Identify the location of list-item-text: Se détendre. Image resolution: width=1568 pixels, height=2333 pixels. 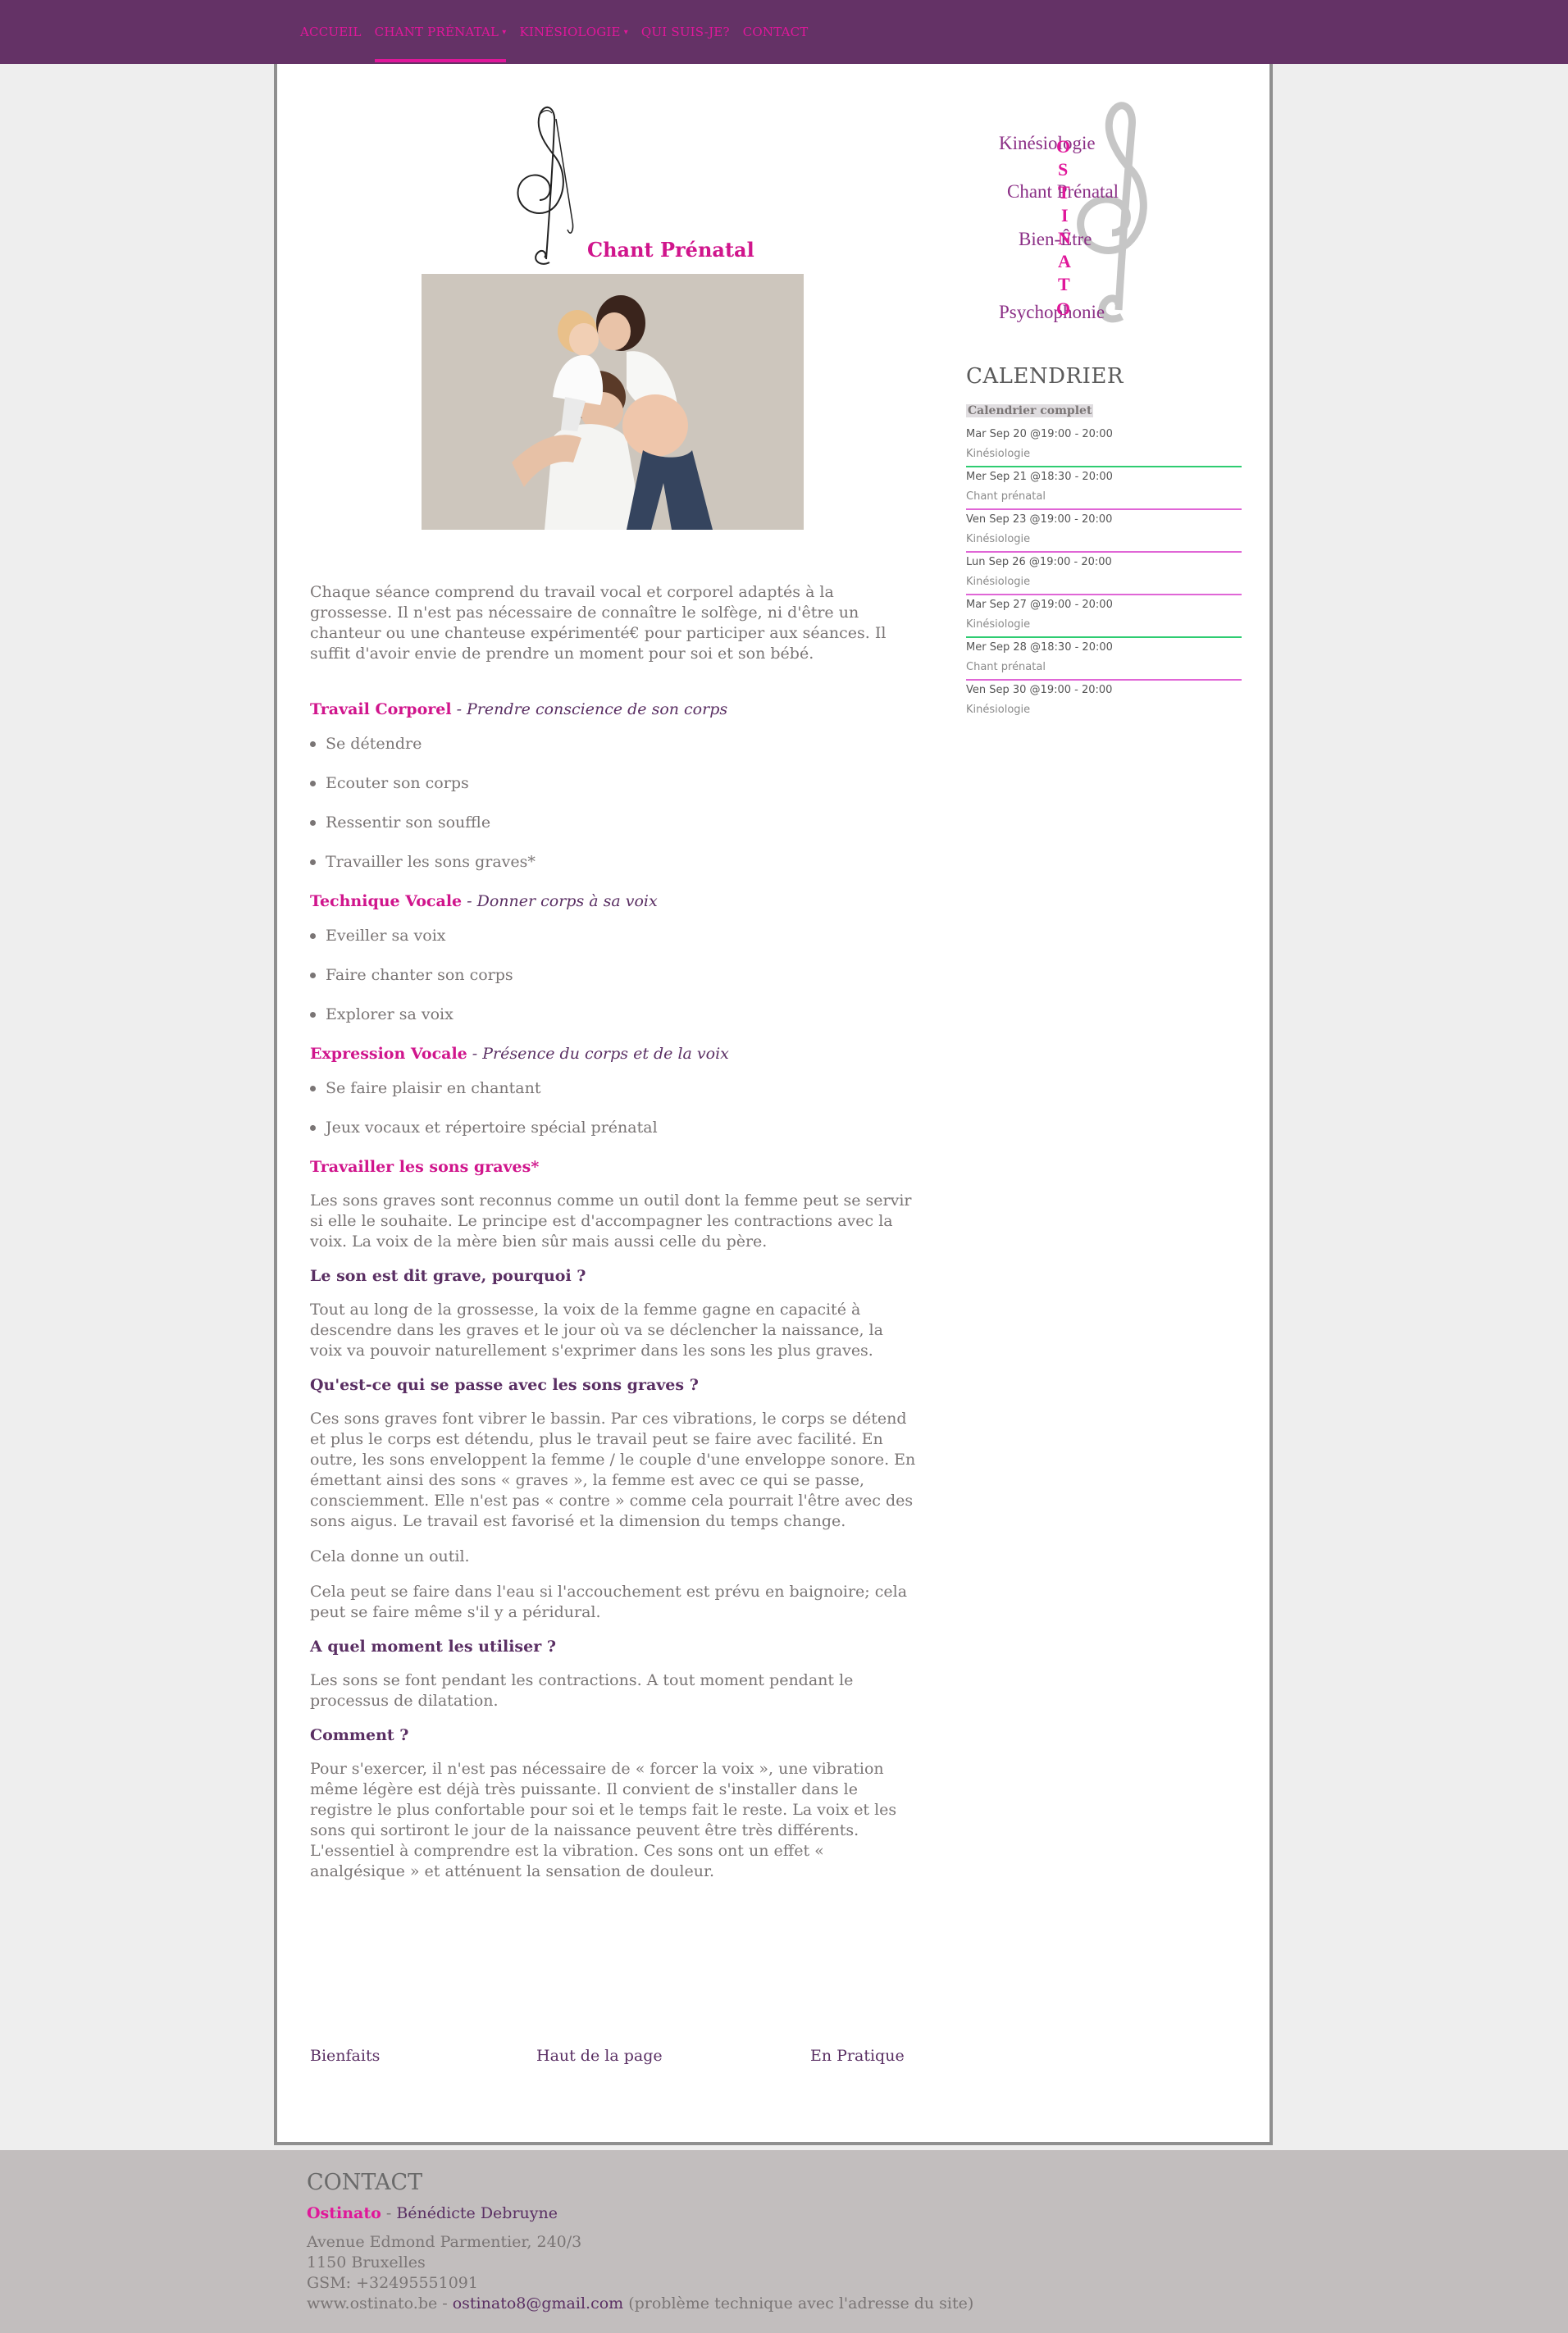
(374, 744).